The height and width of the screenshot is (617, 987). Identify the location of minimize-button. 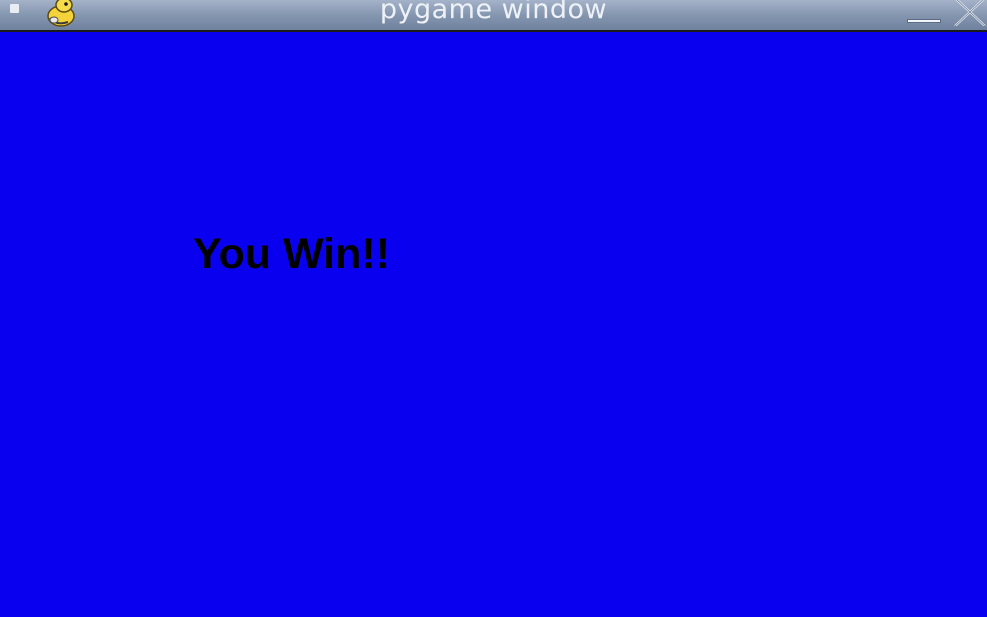
(924, 21).